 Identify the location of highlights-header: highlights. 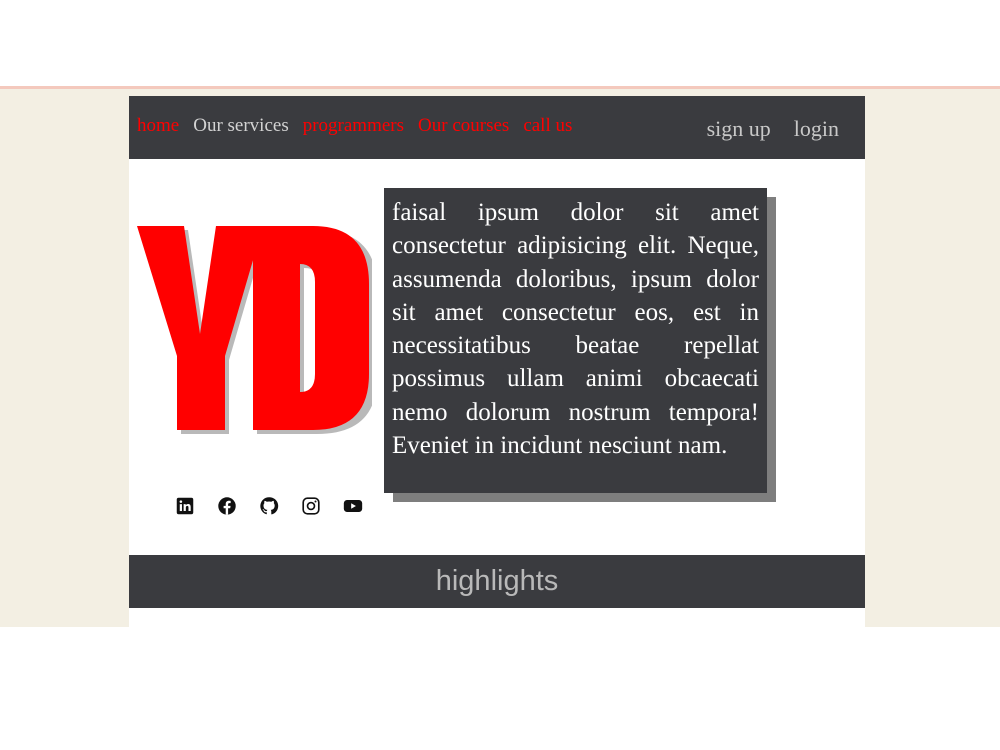
(497, 581).